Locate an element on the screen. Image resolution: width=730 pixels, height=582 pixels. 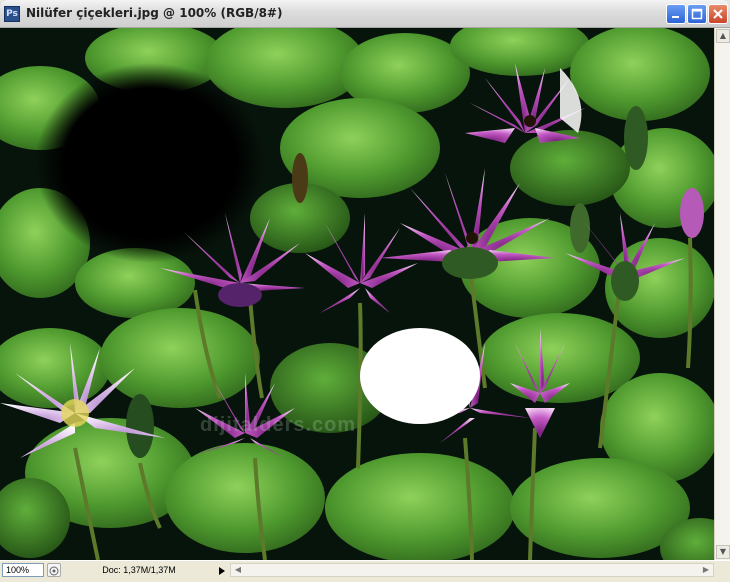
close-button is located at coordinates (718, 14).